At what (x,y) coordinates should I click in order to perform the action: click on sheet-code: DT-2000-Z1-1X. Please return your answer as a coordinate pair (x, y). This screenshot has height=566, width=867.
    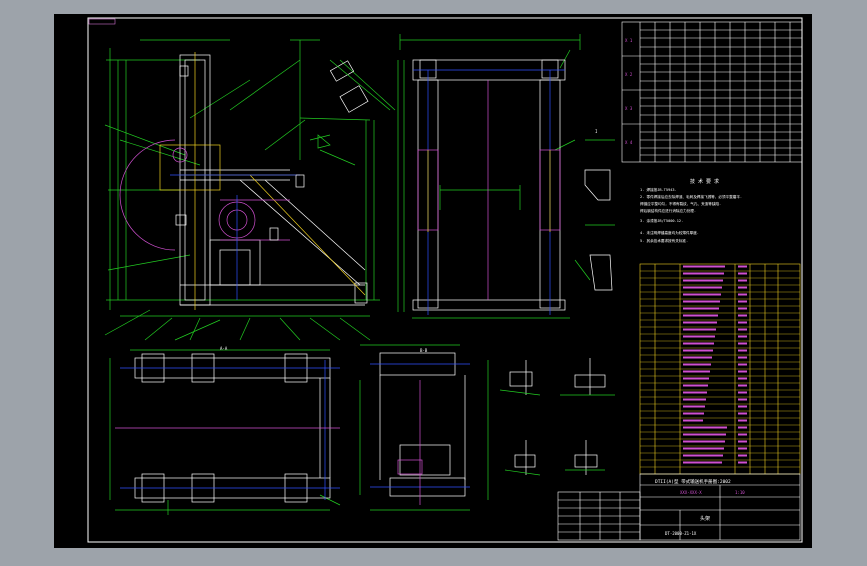
    Looking at the image, I should click on (681, 533).